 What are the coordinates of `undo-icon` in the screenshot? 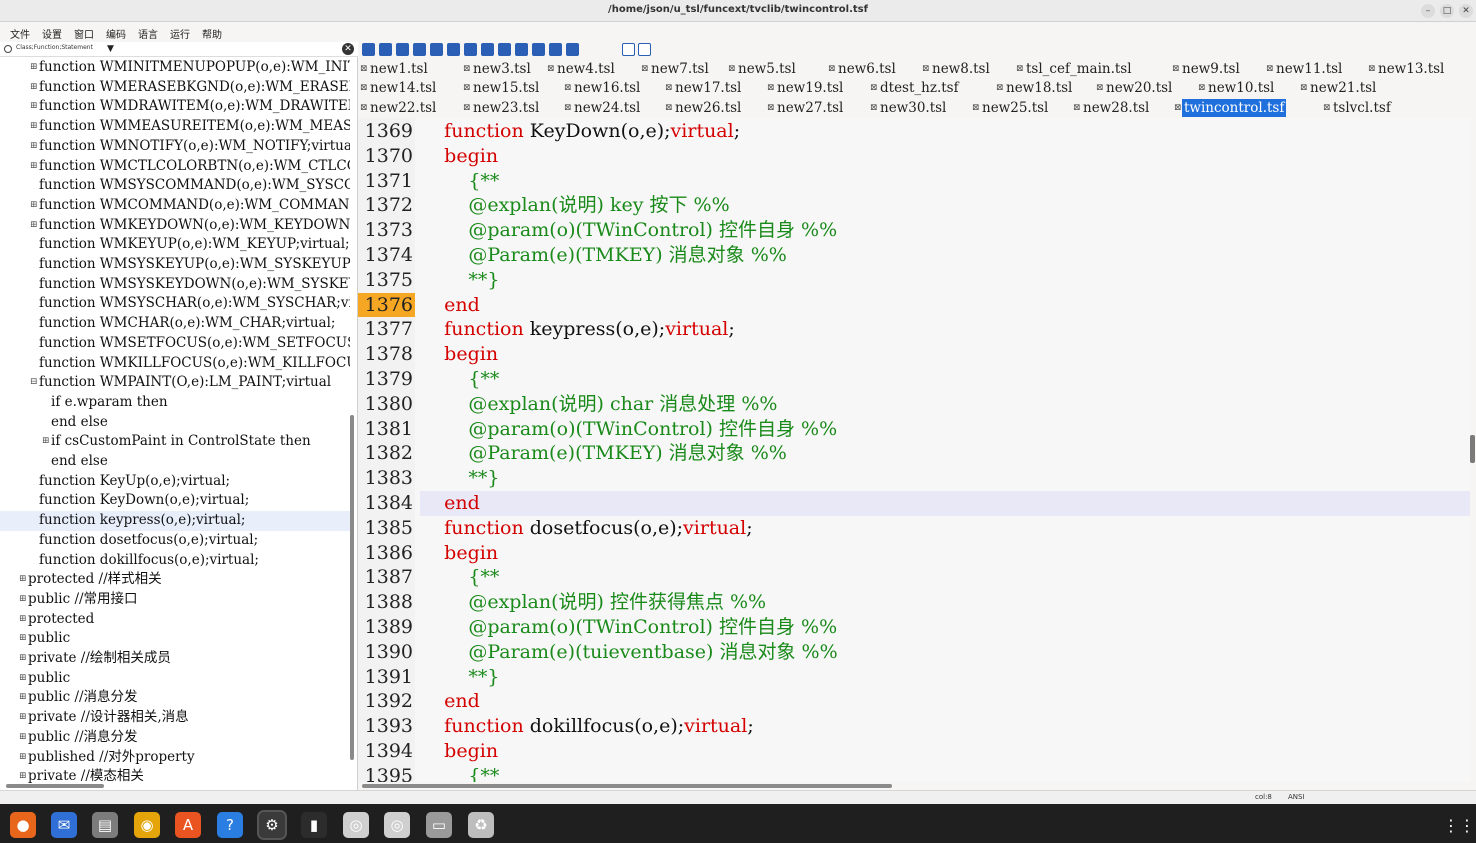 It's located at (453, 49).